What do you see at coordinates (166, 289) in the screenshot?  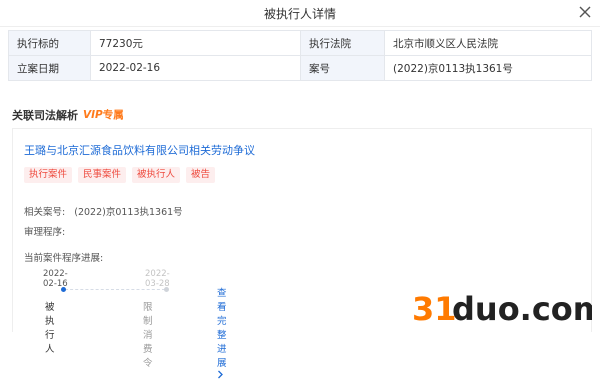 I see `step-dot-inactive` at bounding box center [166, 289].